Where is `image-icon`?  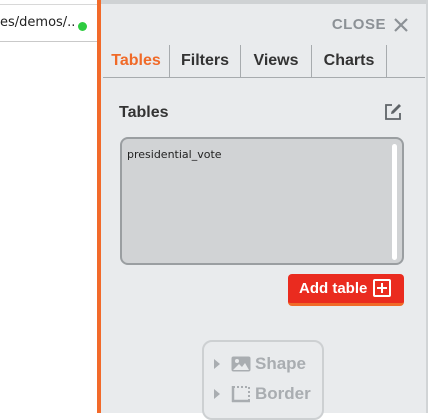
image-icon is located at coordinates (241, 364).